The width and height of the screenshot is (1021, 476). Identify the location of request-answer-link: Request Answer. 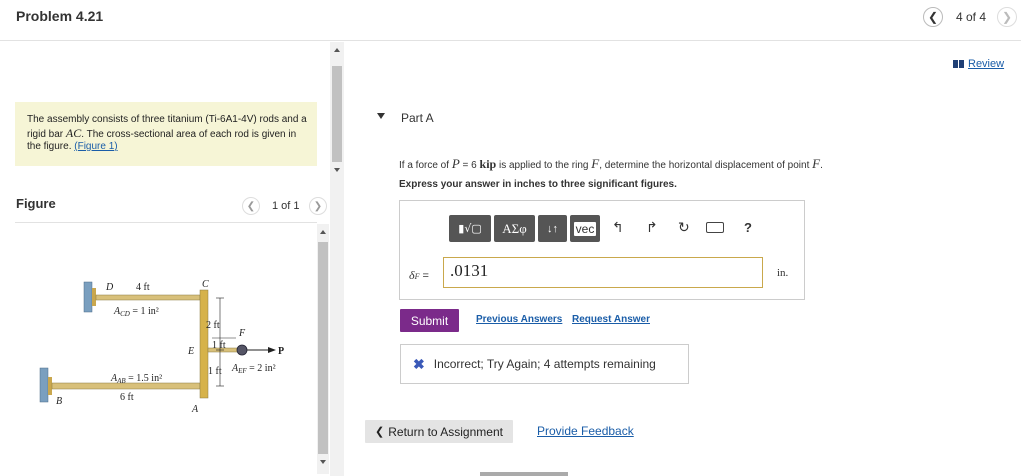
(611, 319).